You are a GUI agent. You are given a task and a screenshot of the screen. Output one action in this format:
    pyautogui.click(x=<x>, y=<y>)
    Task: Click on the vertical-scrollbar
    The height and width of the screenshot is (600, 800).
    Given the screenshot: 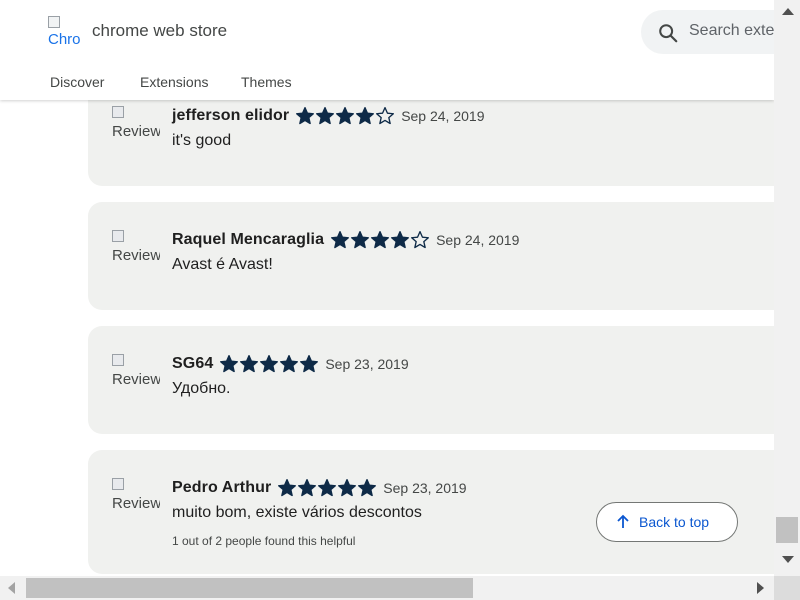 What is the action you would take?
    pyautogui.click(x=787, y=288)
    